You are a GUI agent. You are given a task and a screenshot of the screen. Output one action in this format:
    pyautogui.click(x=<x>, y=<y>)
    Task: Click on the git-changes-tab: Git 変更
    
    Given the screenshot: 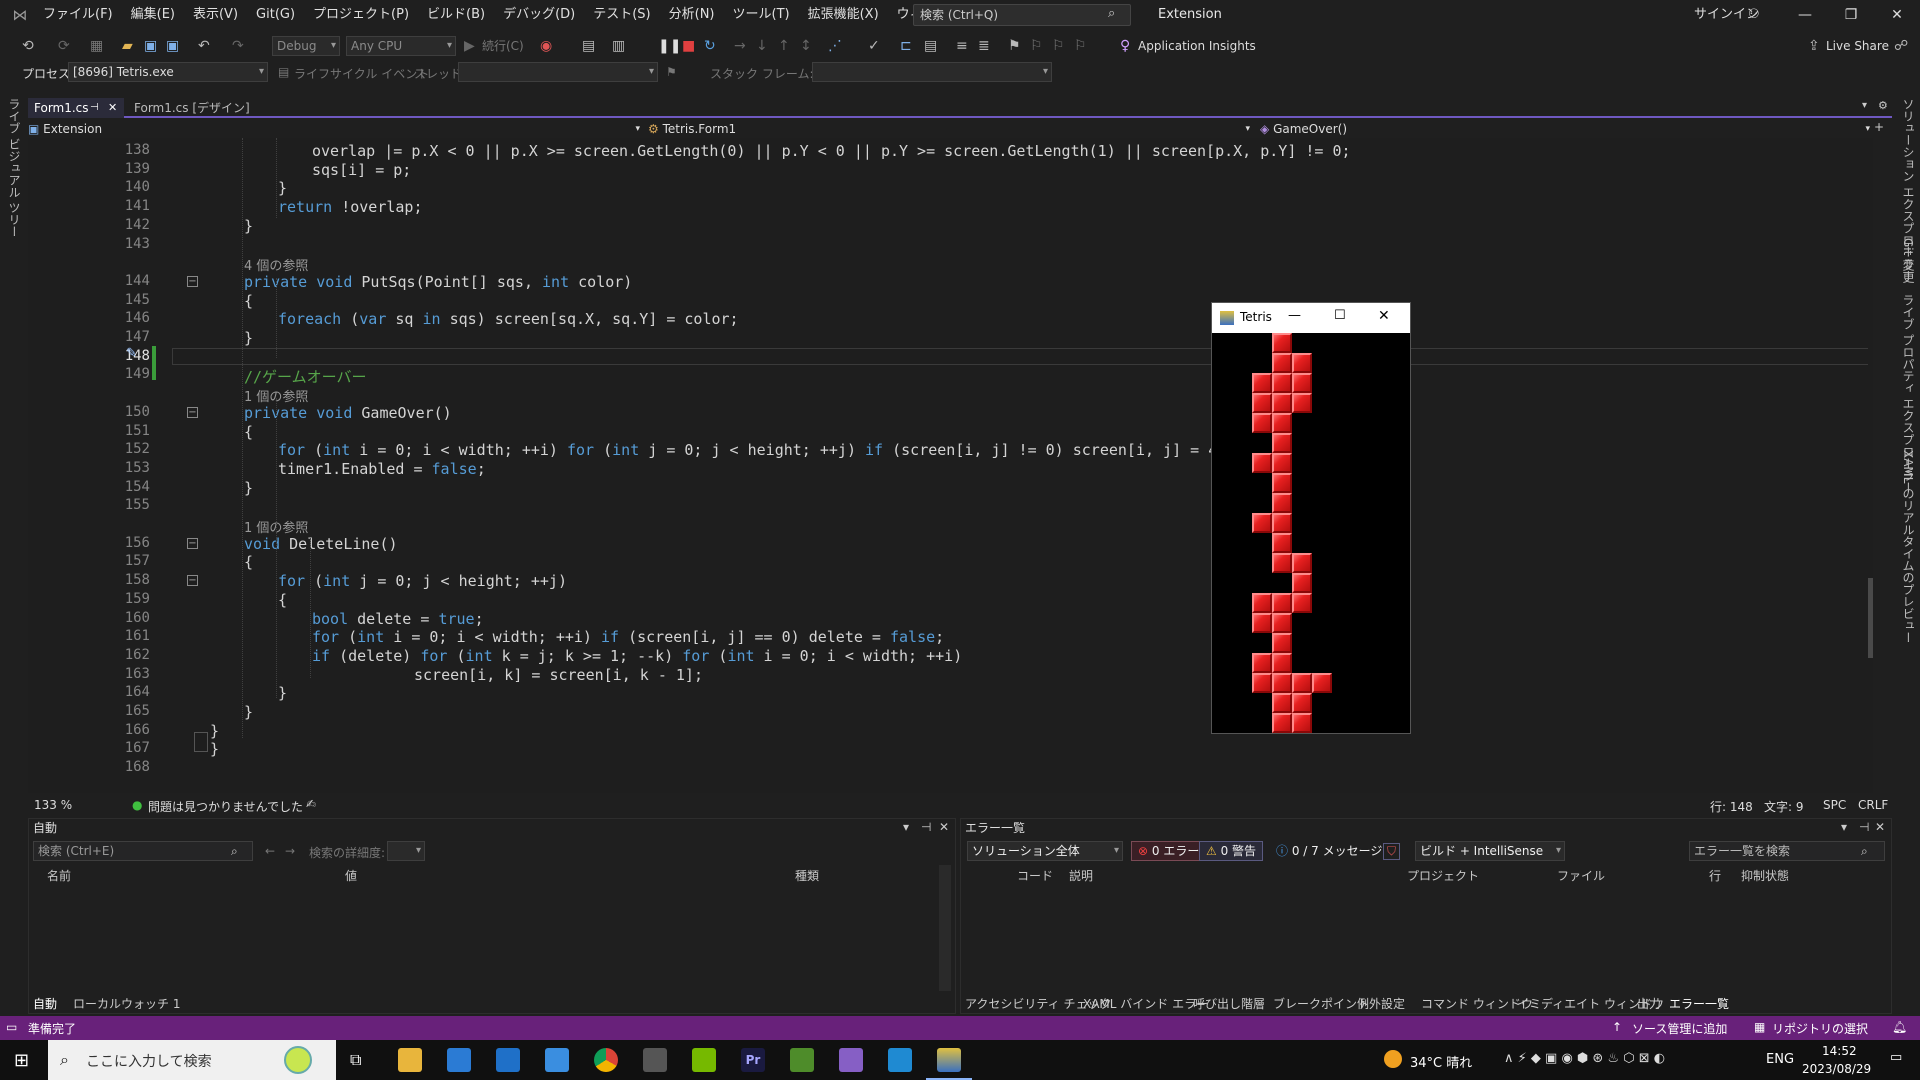 What is the action you would take?
    pyautogui.click(x=1908, y=260)
    